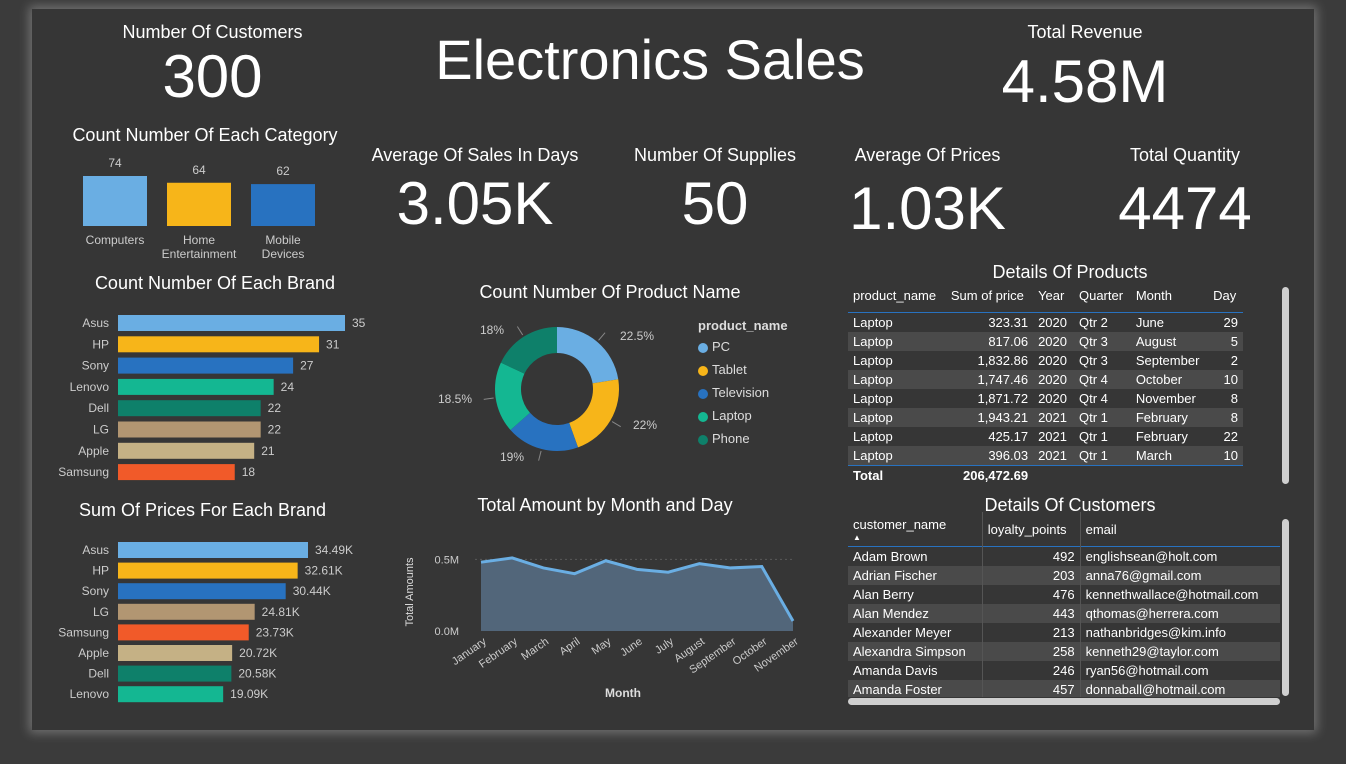 Image resolution: width=1346 pixels, height=764 pixels. I want to click on column-header: loyalty_points, so click(1031, 529).